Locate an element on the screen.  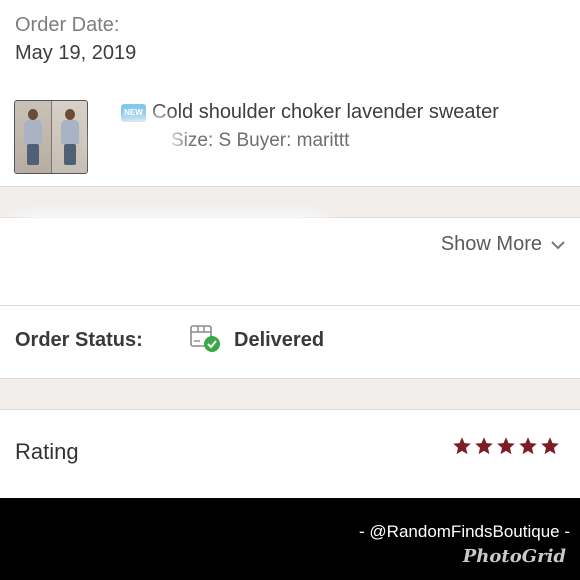
order-status-label: Order Status: is located at coordinates (79, 340).